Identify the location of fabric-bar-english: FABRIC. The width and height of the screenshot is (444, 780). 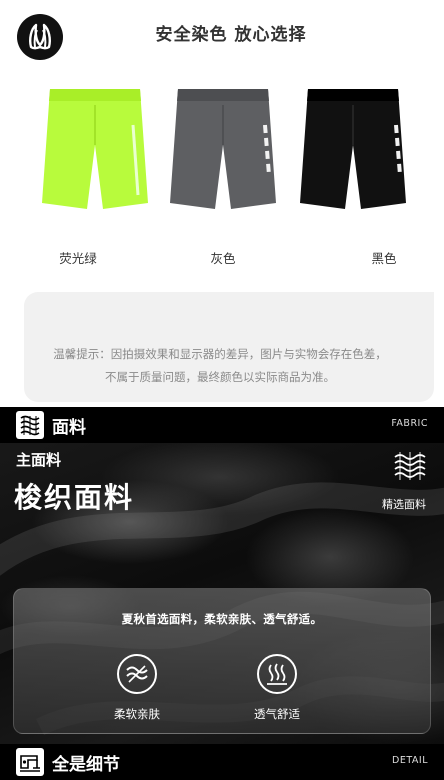
(409, 423).